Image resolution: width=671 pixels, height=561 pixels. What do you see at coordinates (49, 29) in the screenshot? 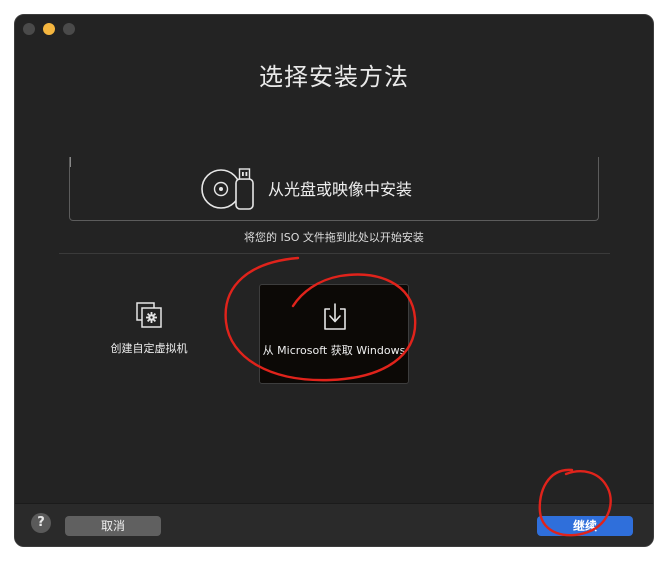
I see `minimize-window-button` at bounding box center [49, 29].